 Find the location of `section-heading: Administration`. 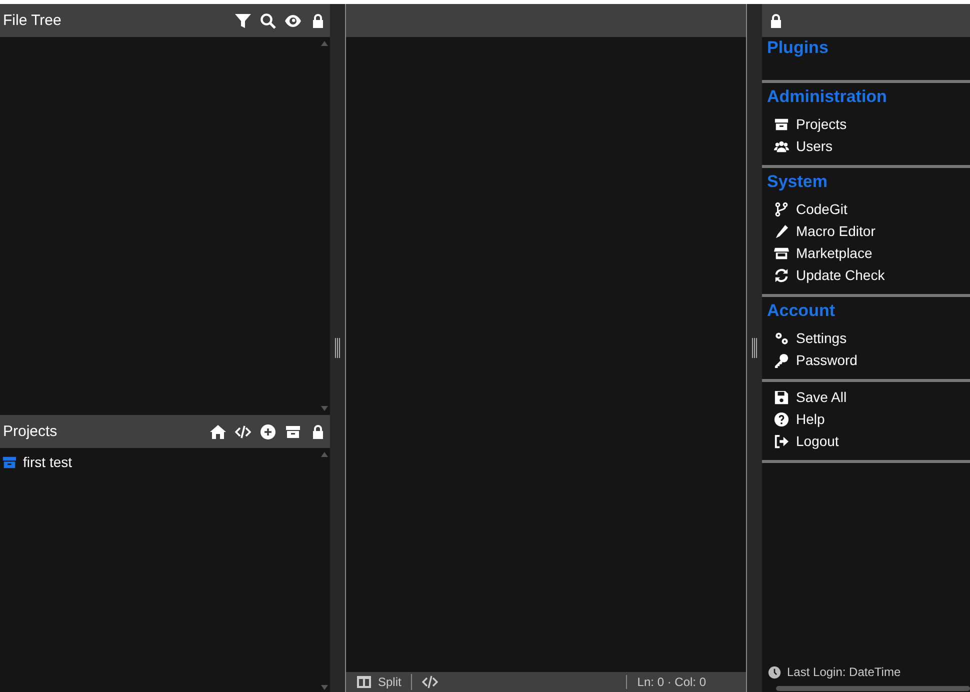

section-heading: Administration is located at coordinates (827, 97).